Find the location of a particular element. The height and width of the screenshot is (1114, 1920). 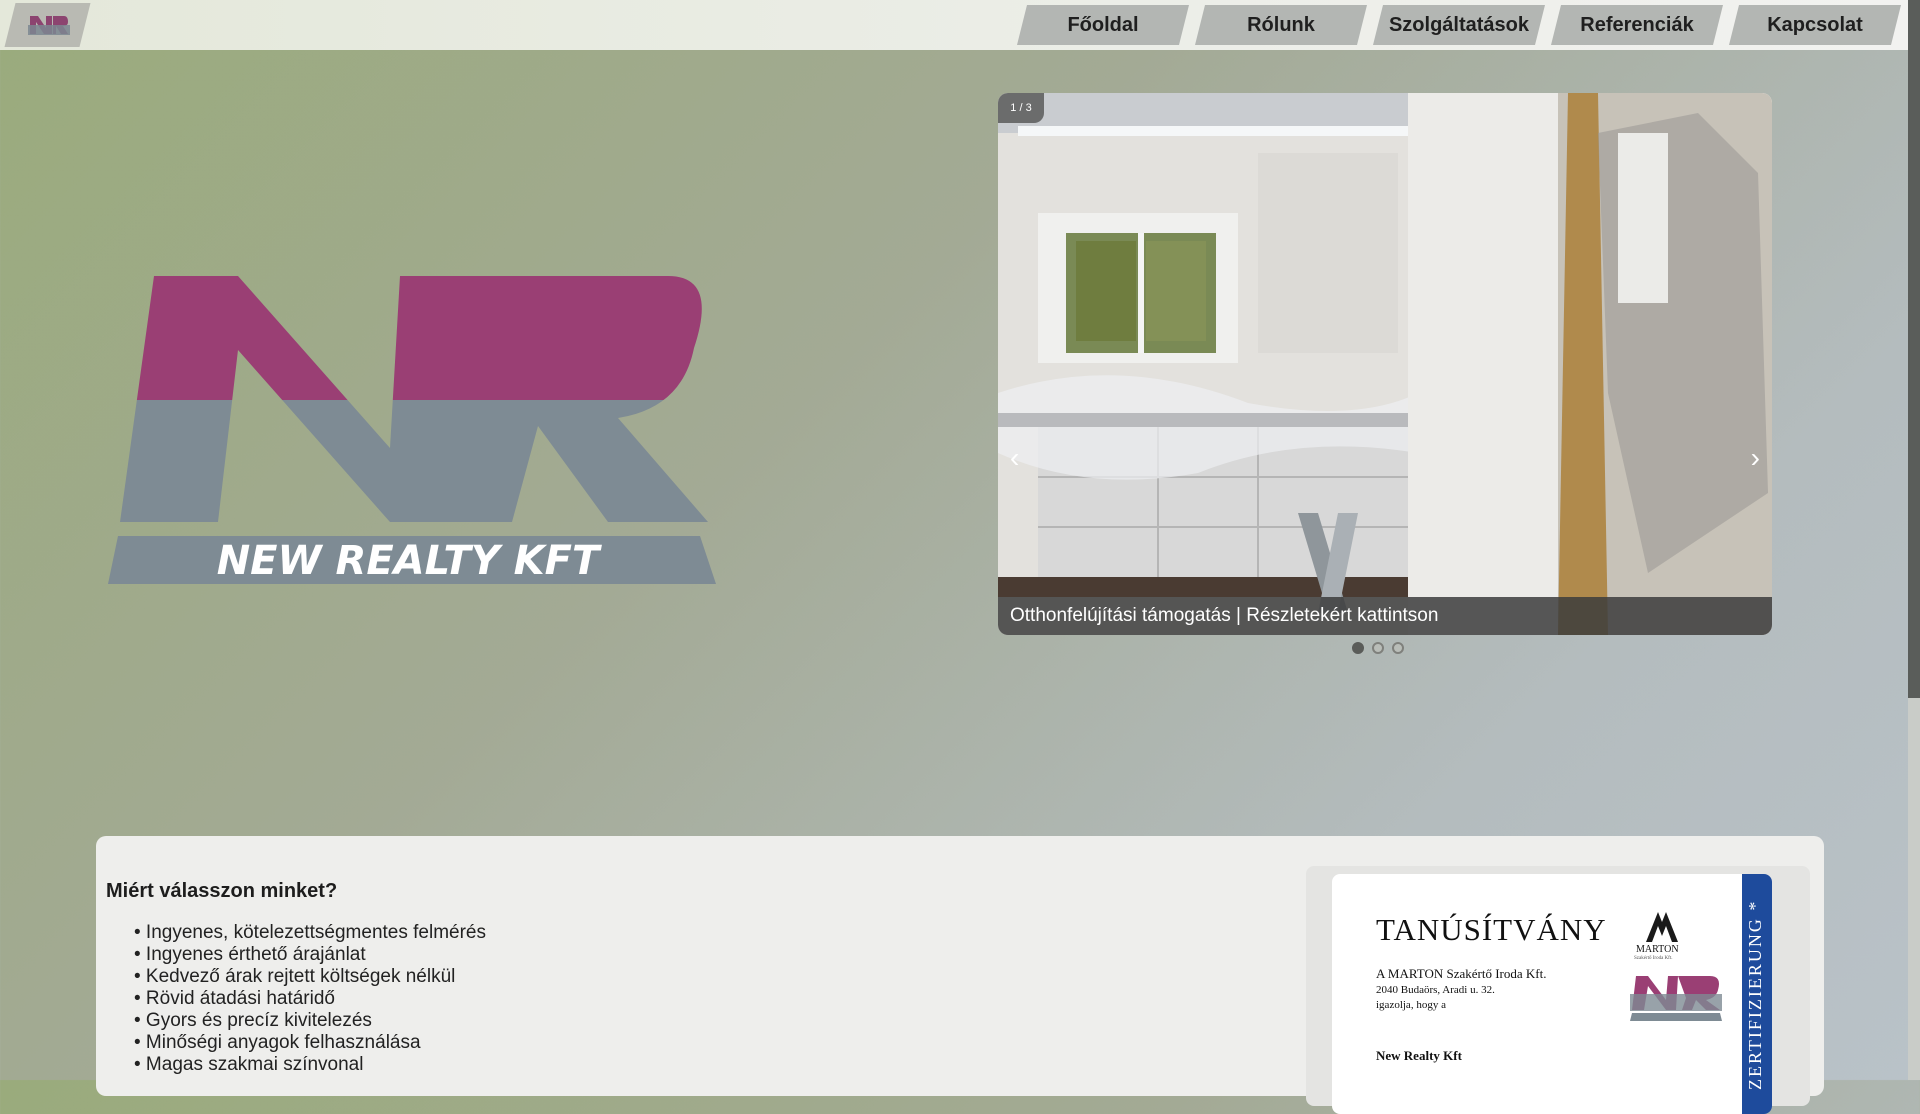

marton-name: MARTON is located at coordinates (1657, 949).